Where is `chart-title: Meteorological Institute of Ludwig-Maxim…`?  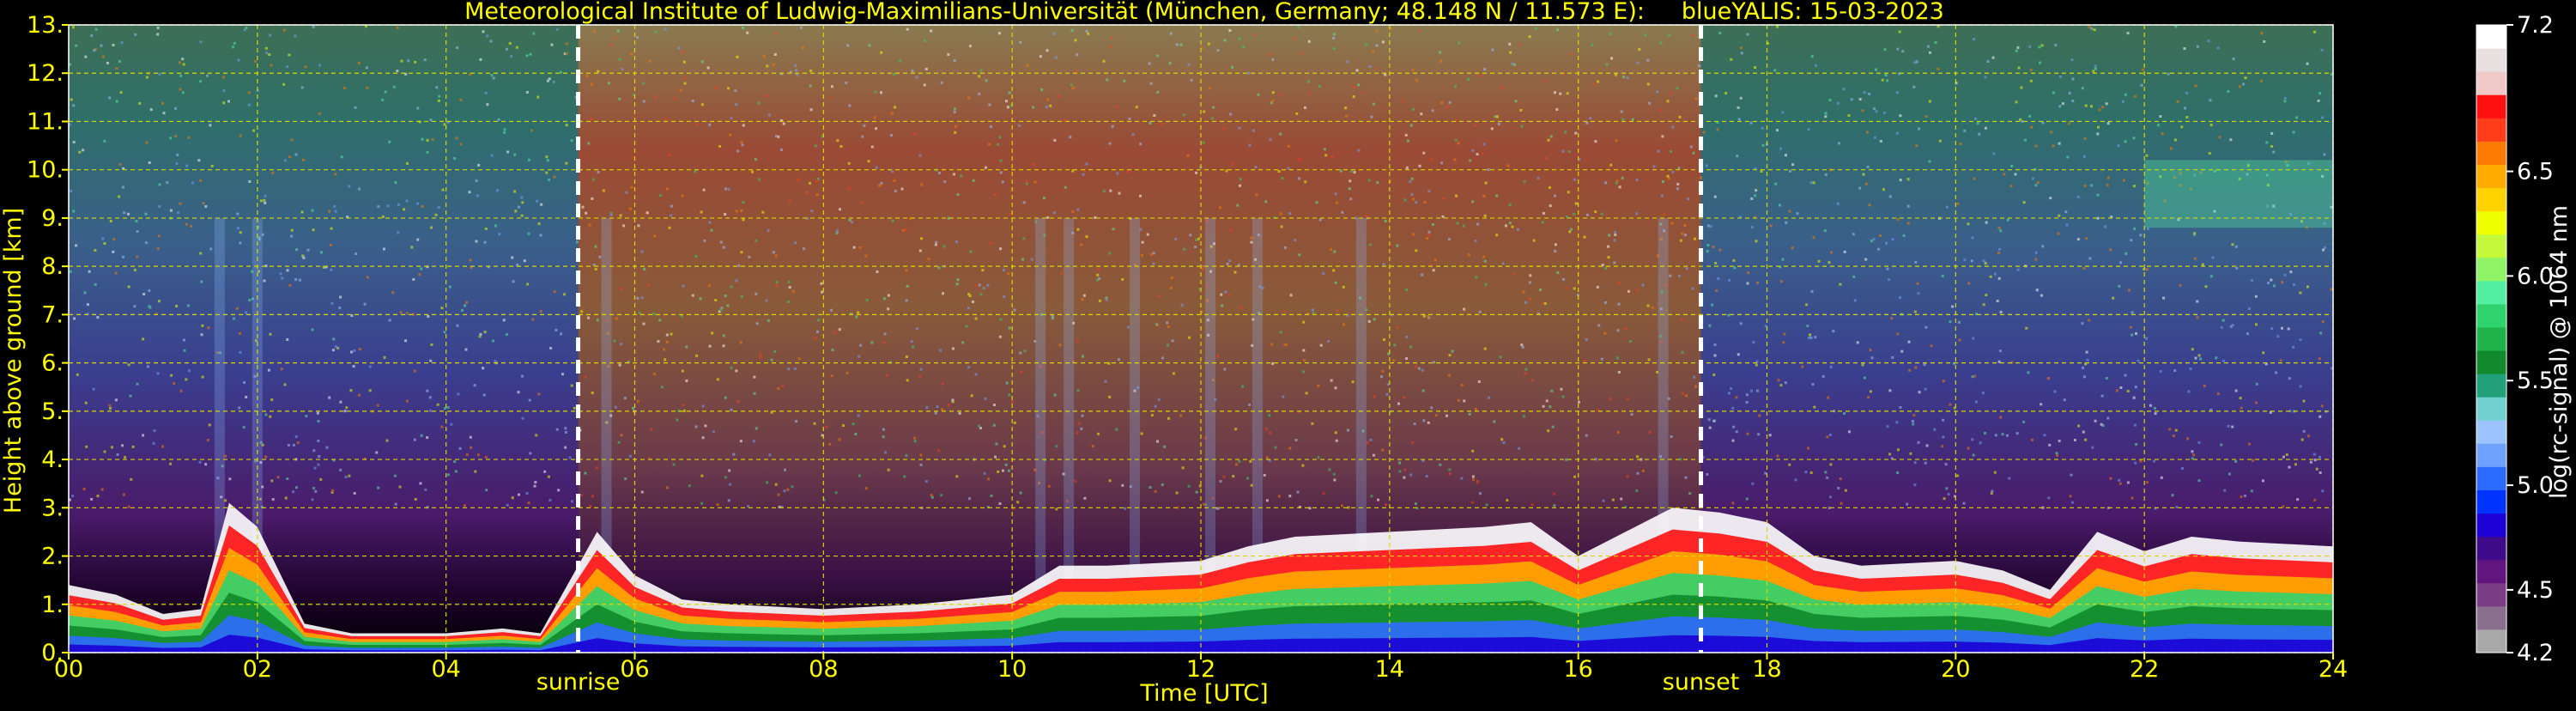 chart-title: Meteorological Institute of Ludwig-Maxim… is located at coordinates (1204, 12).